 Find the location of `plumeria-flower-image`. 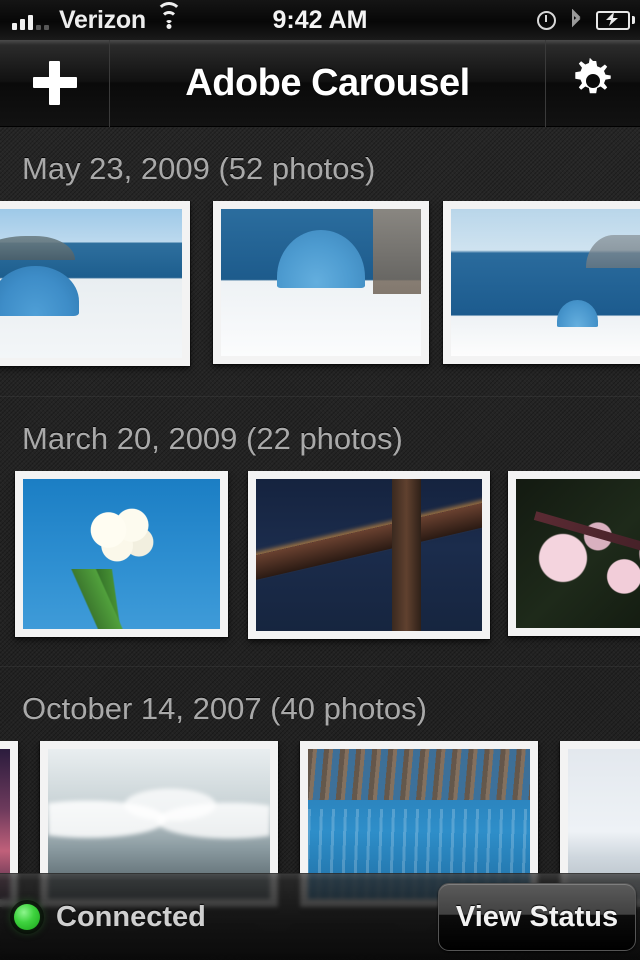

plumeria-flower-image is located at coordinates (121, 554).